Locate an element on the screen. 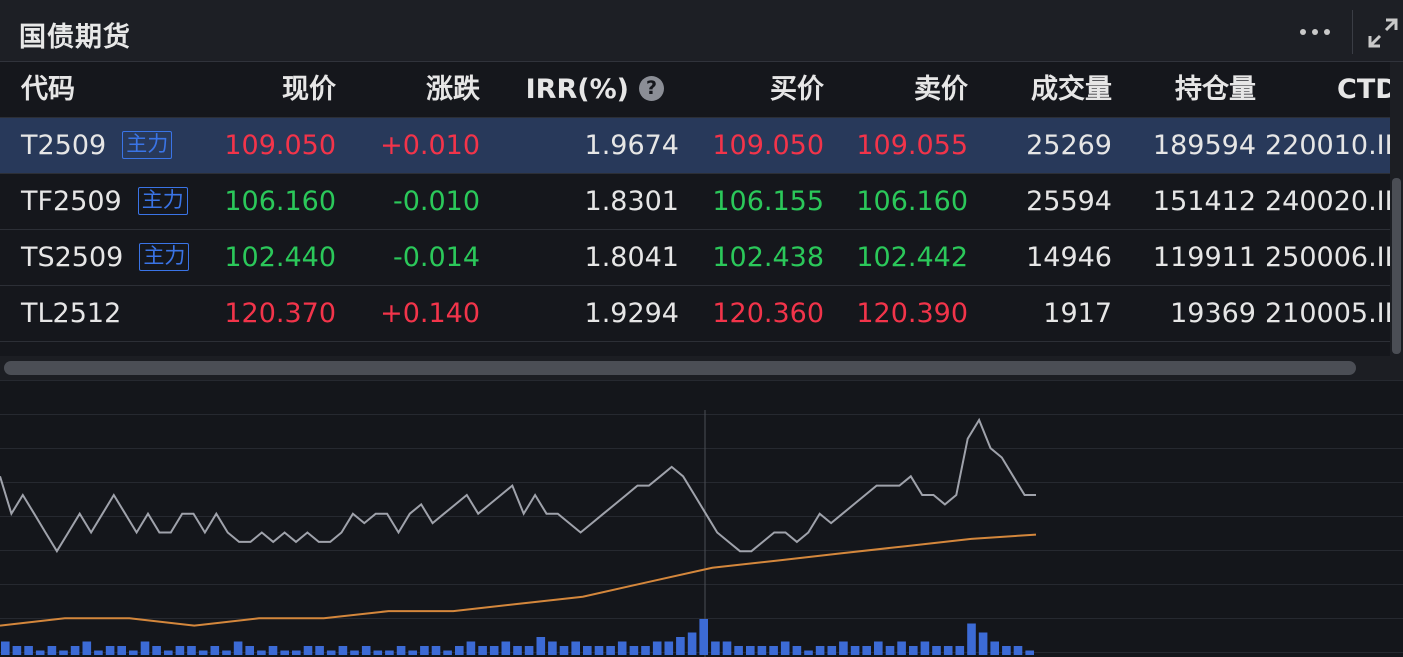 Image resolution: width=1403 pixels, height=657 pixels. help-circle-icon: ? is located at coordinates (651, 88).